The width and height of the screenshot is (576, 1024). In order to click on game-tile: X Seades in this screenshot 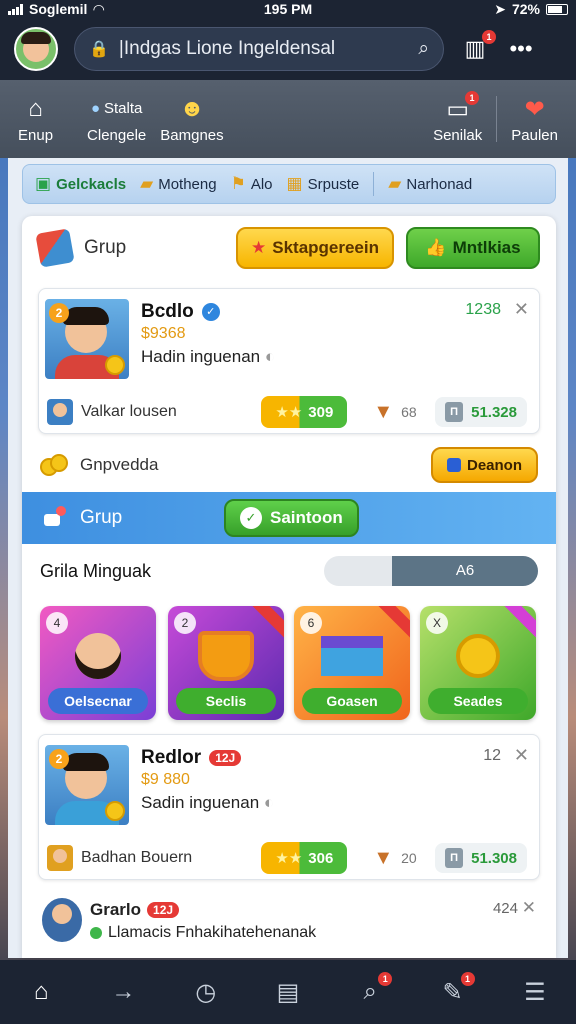, I will do `click(478, 663)`.